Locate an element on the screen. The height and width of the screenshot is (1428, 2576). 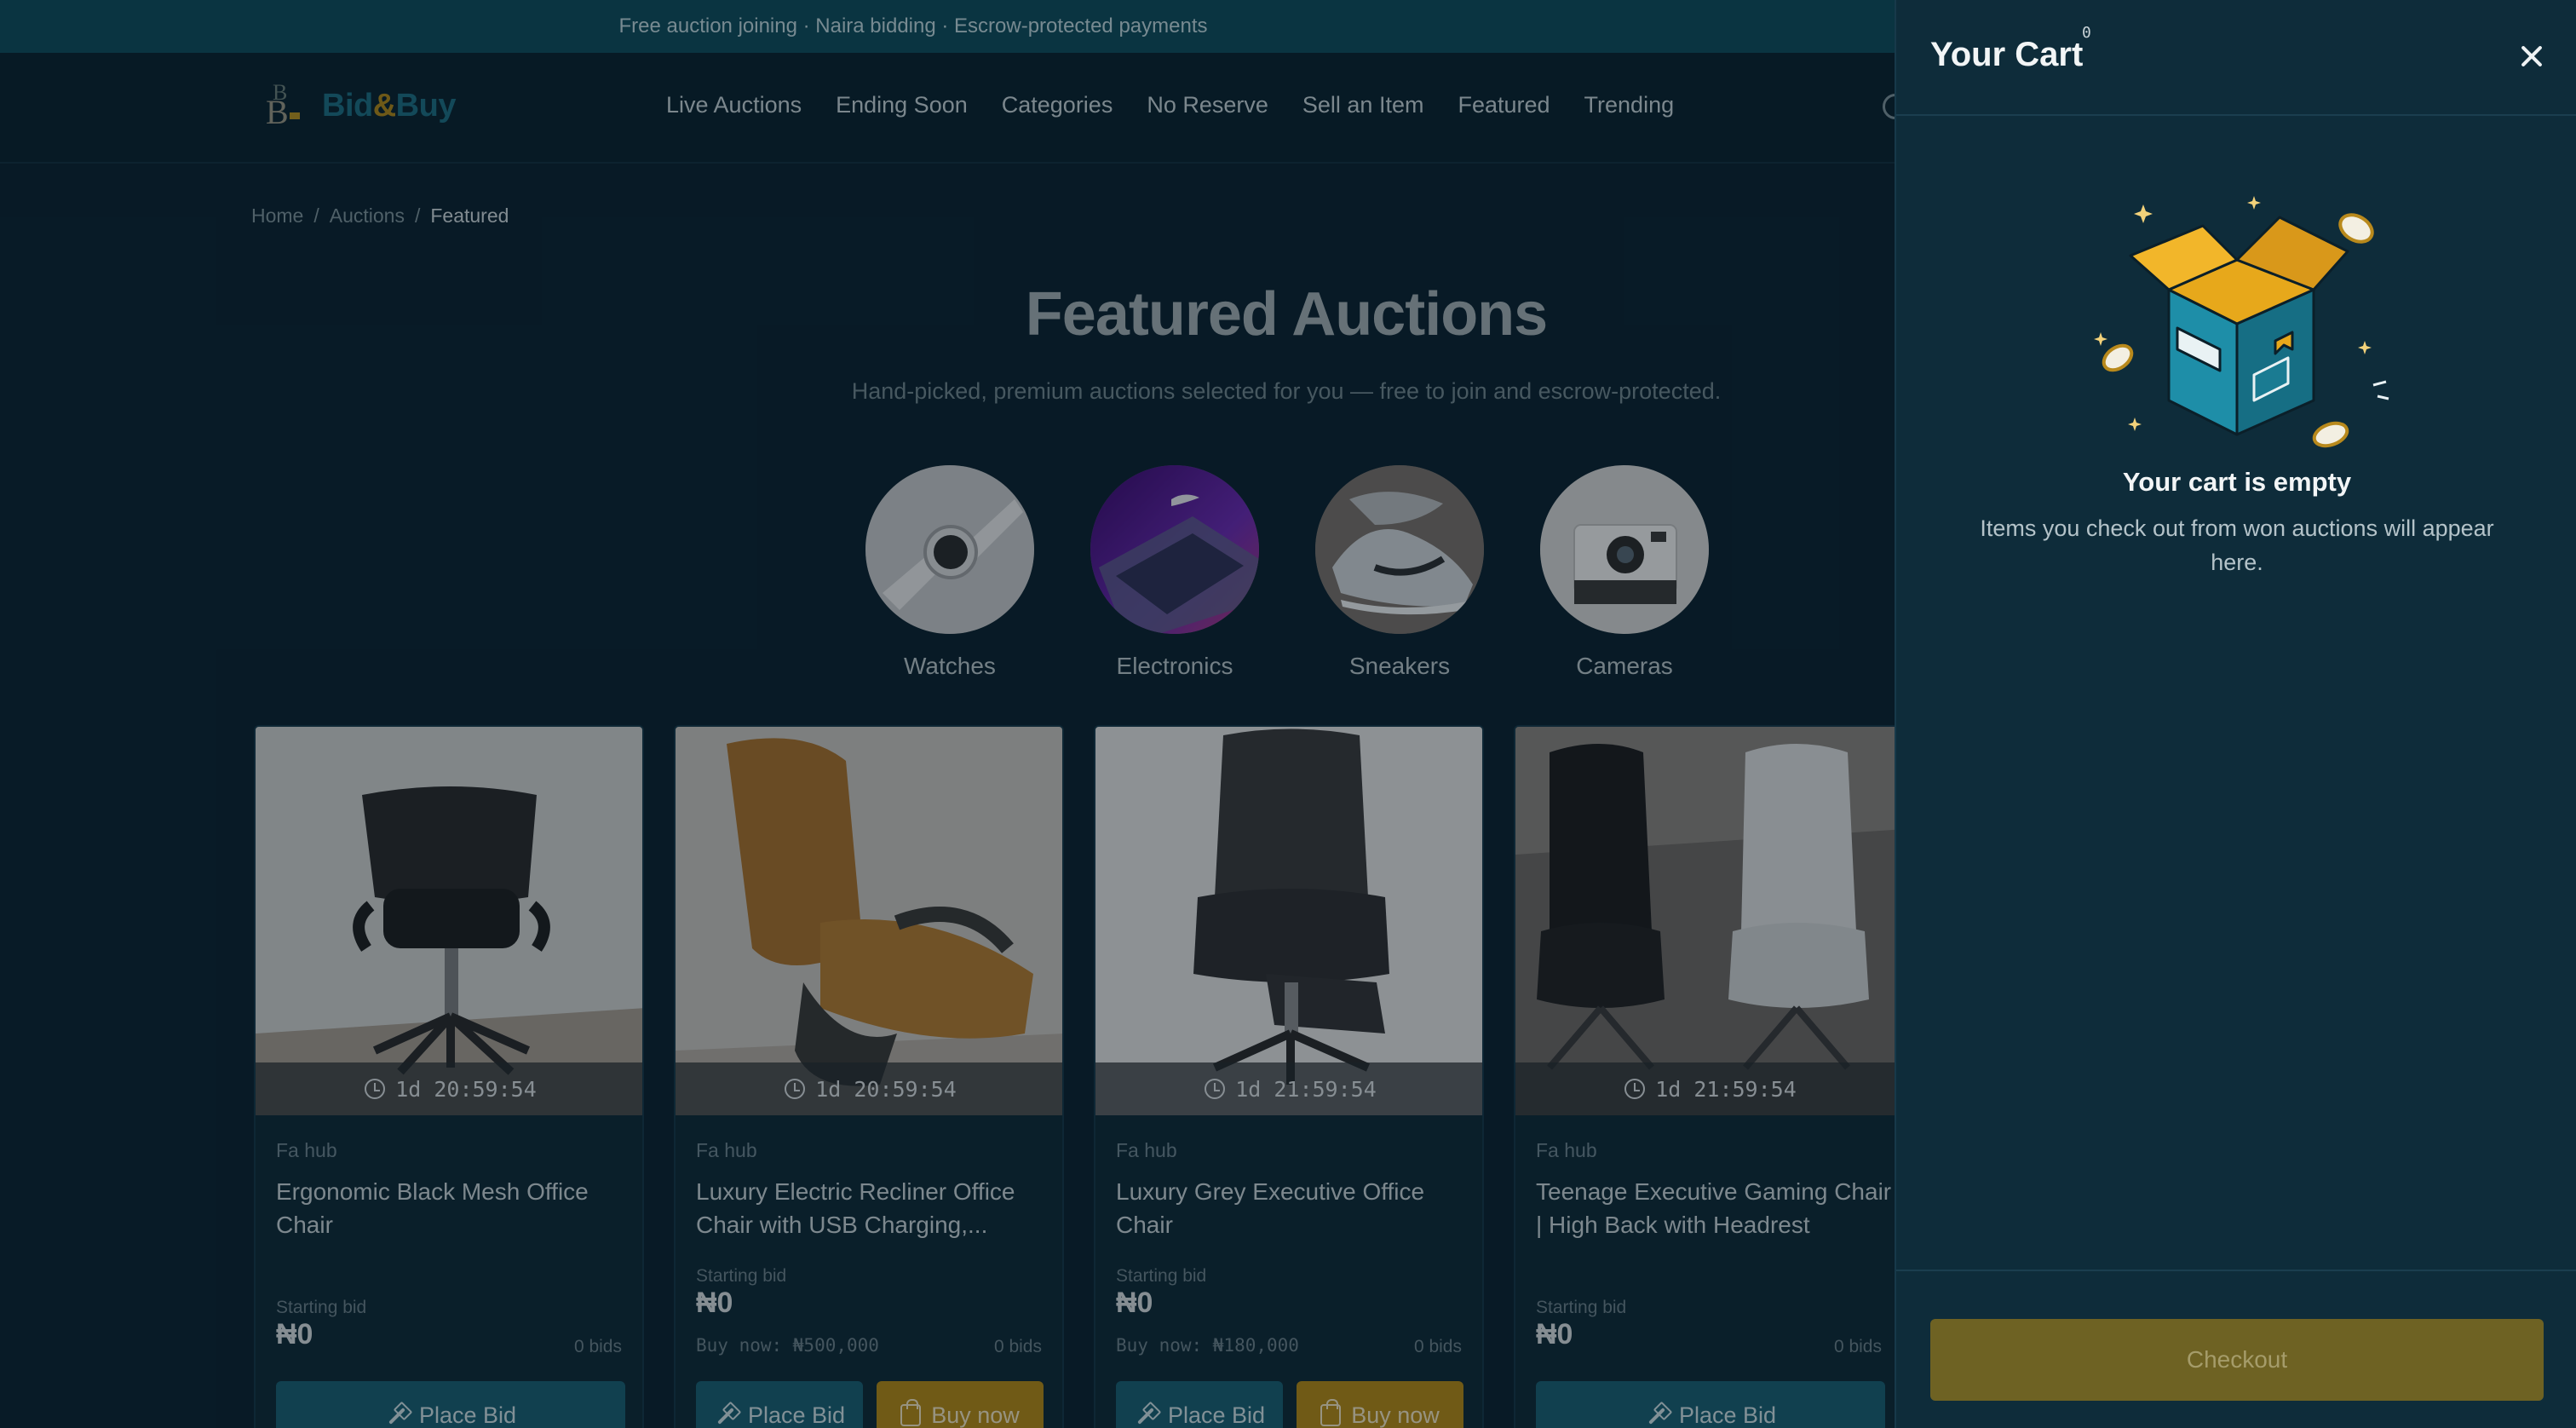
sneaker-photo-icon is located at coordinates (1400, 550).